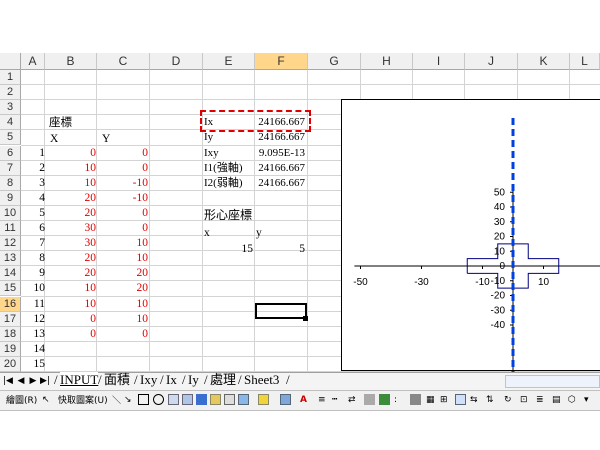 The height and width of the screenshot is (450, 600). I want to click on point-index-cell: 15, so click(34, 364).